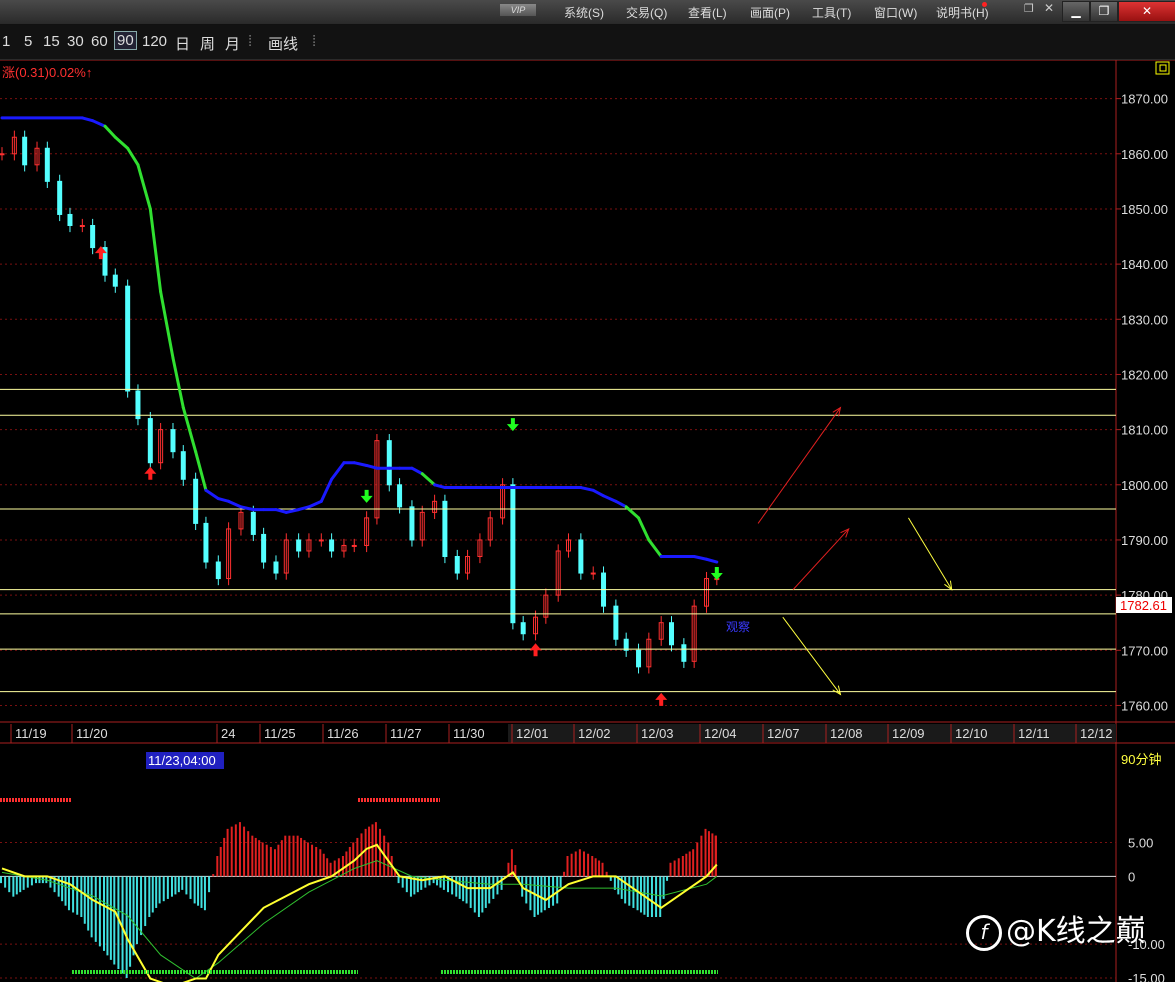 This screenshot has height=982, width=1175. What do you see at coordinates (738, 627) in the screenshot?
I see `annotation-text: 观察` at bounding box center [738, 627].